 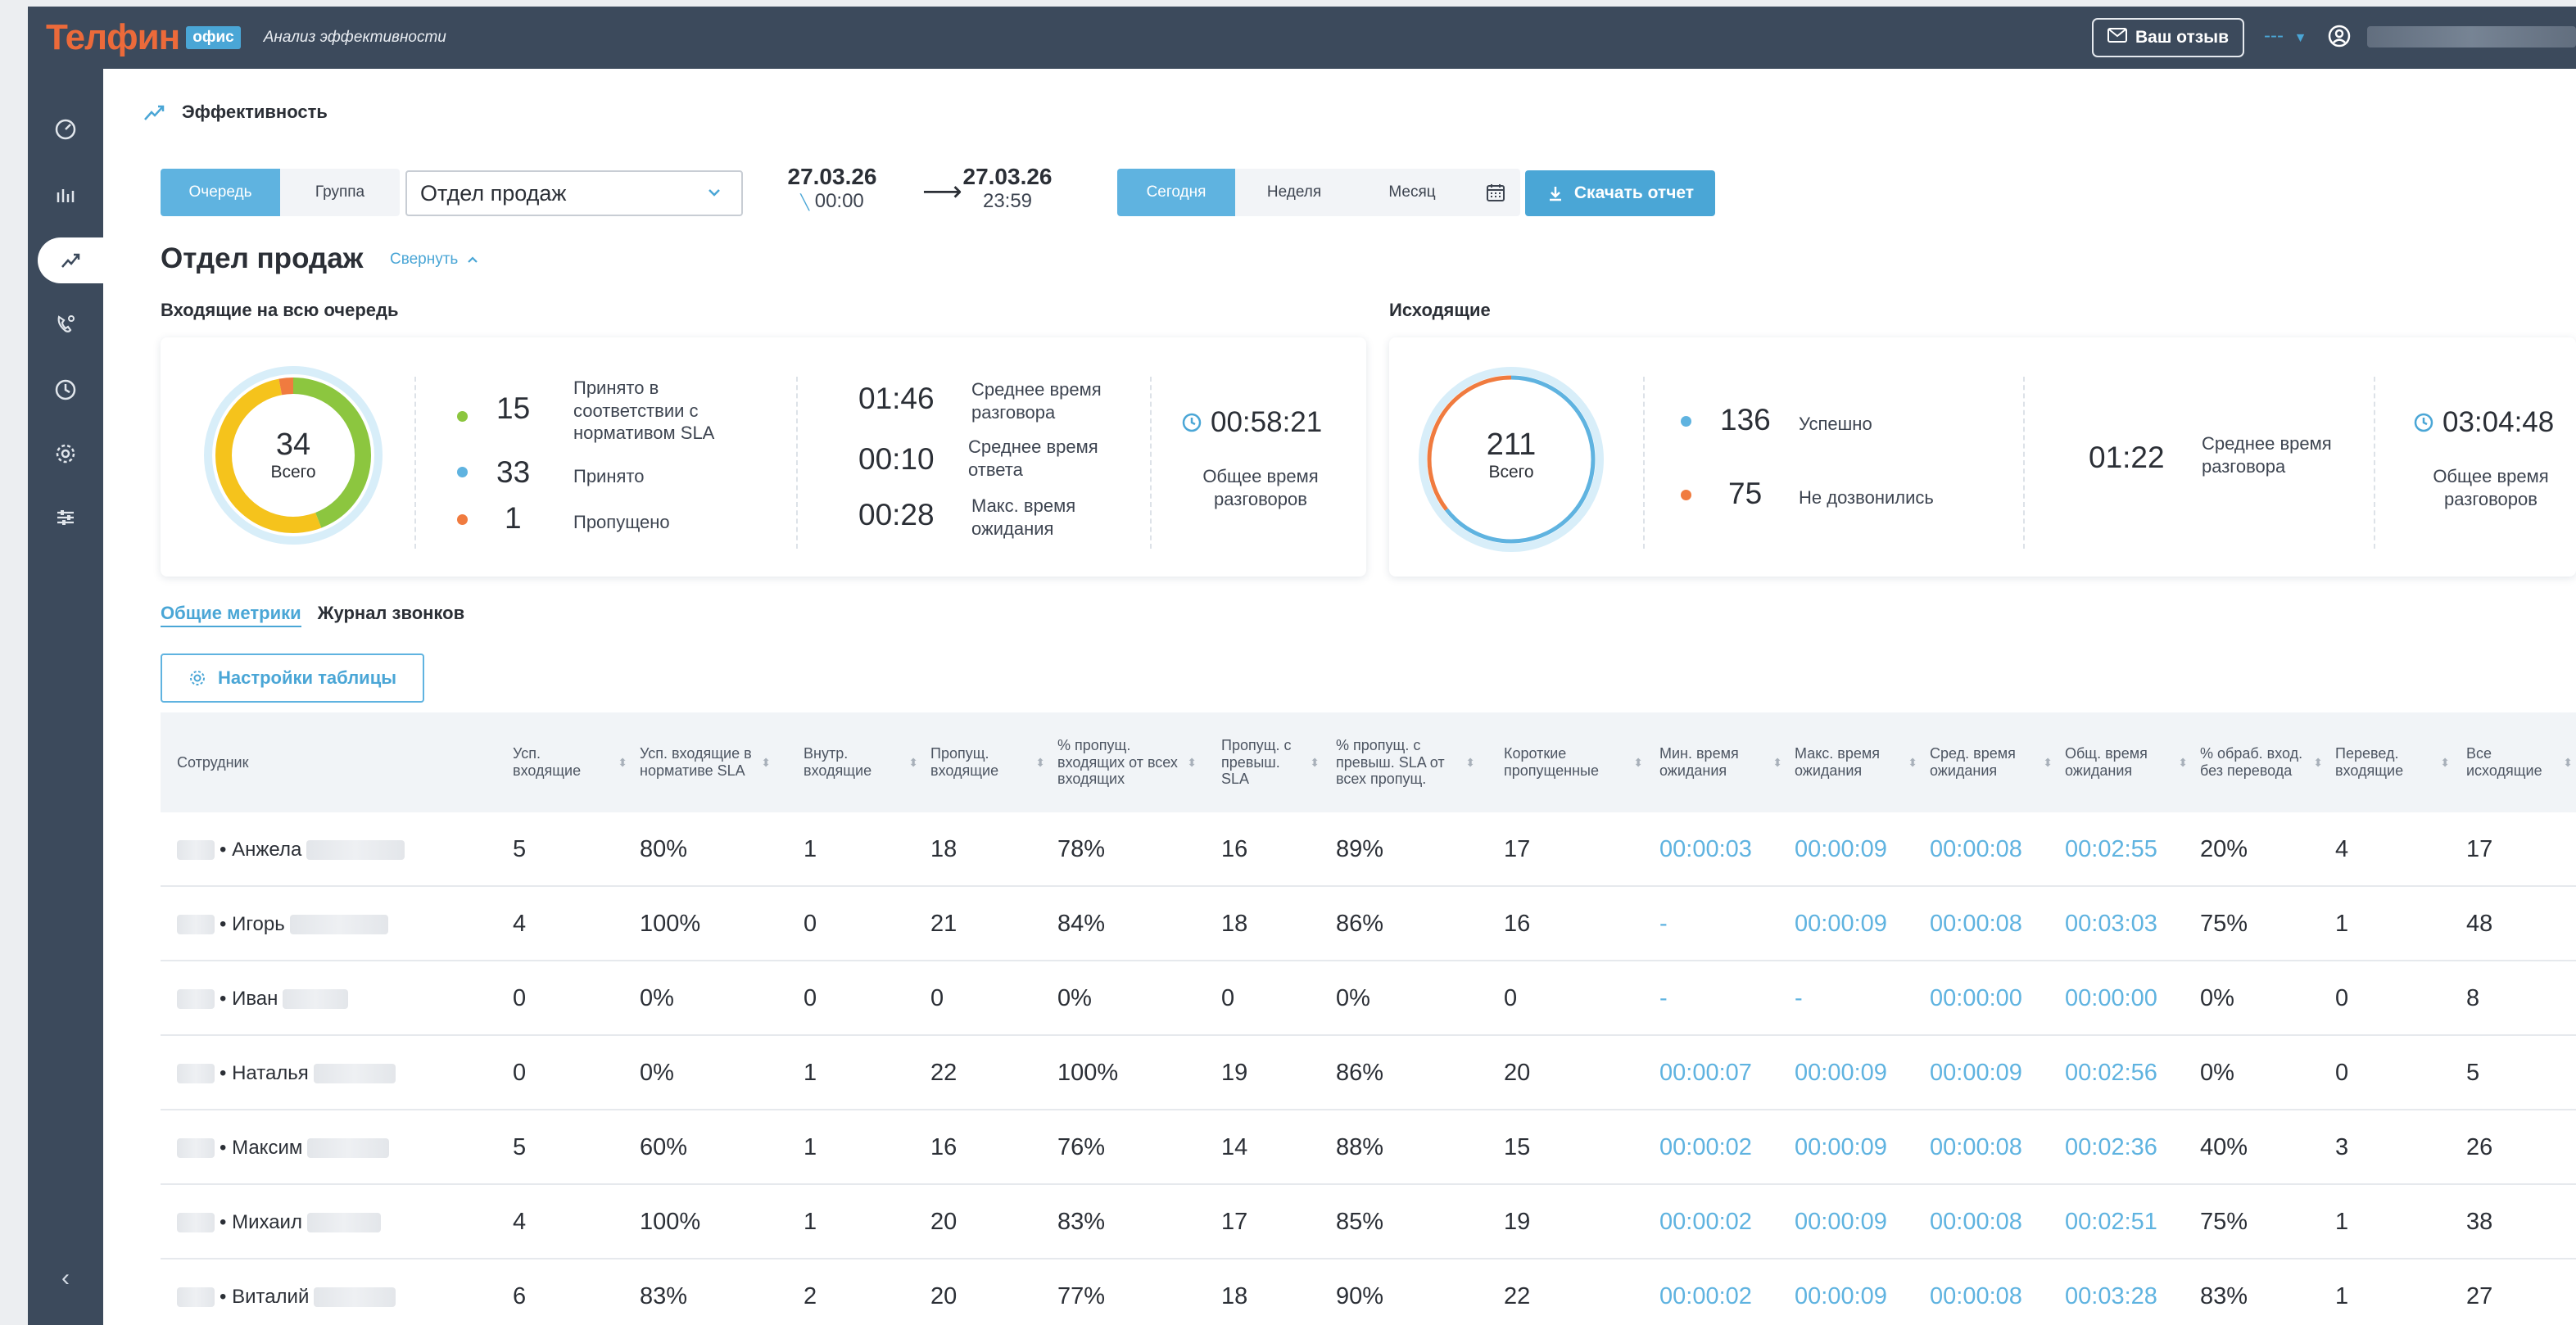 I want to click on sidebar-item-dashboard, so click(x=65, y=129).